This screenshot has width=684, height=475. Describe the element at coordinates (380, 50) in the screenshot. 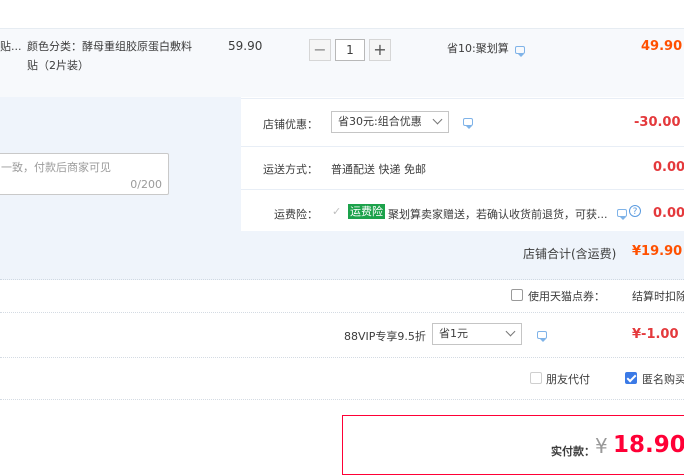

I see `qty-plus-button: +` at that location.